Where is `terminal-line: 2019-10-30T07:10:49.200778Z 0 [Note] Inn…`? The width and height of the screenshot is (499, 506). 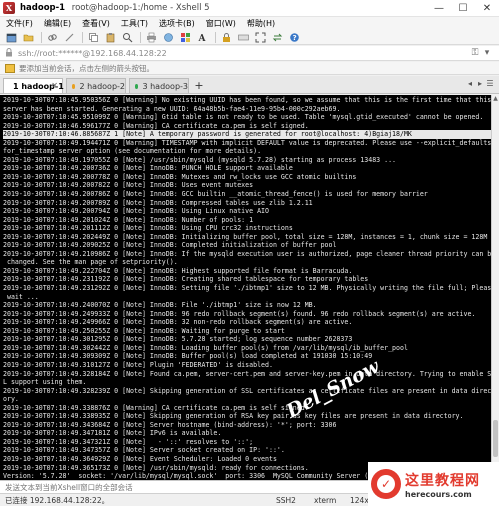 terminal-line: 2019-10-30T07:10:49.200778Z 0 [Note] Inn… is located at coordinates (180, 176).